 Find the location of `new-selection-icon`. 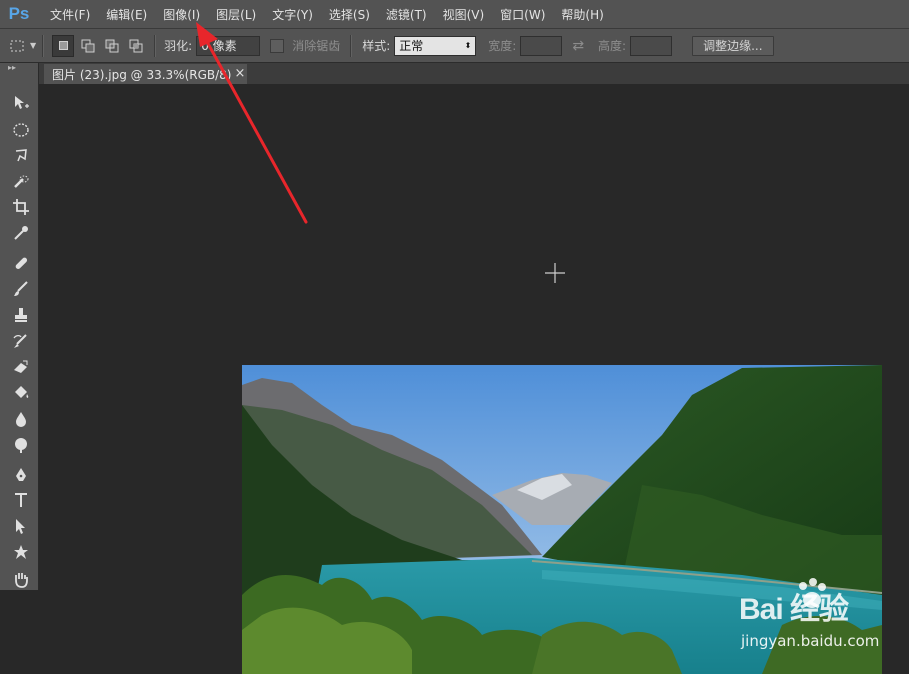

new-selection-icon is located at coordinates (63, 45).